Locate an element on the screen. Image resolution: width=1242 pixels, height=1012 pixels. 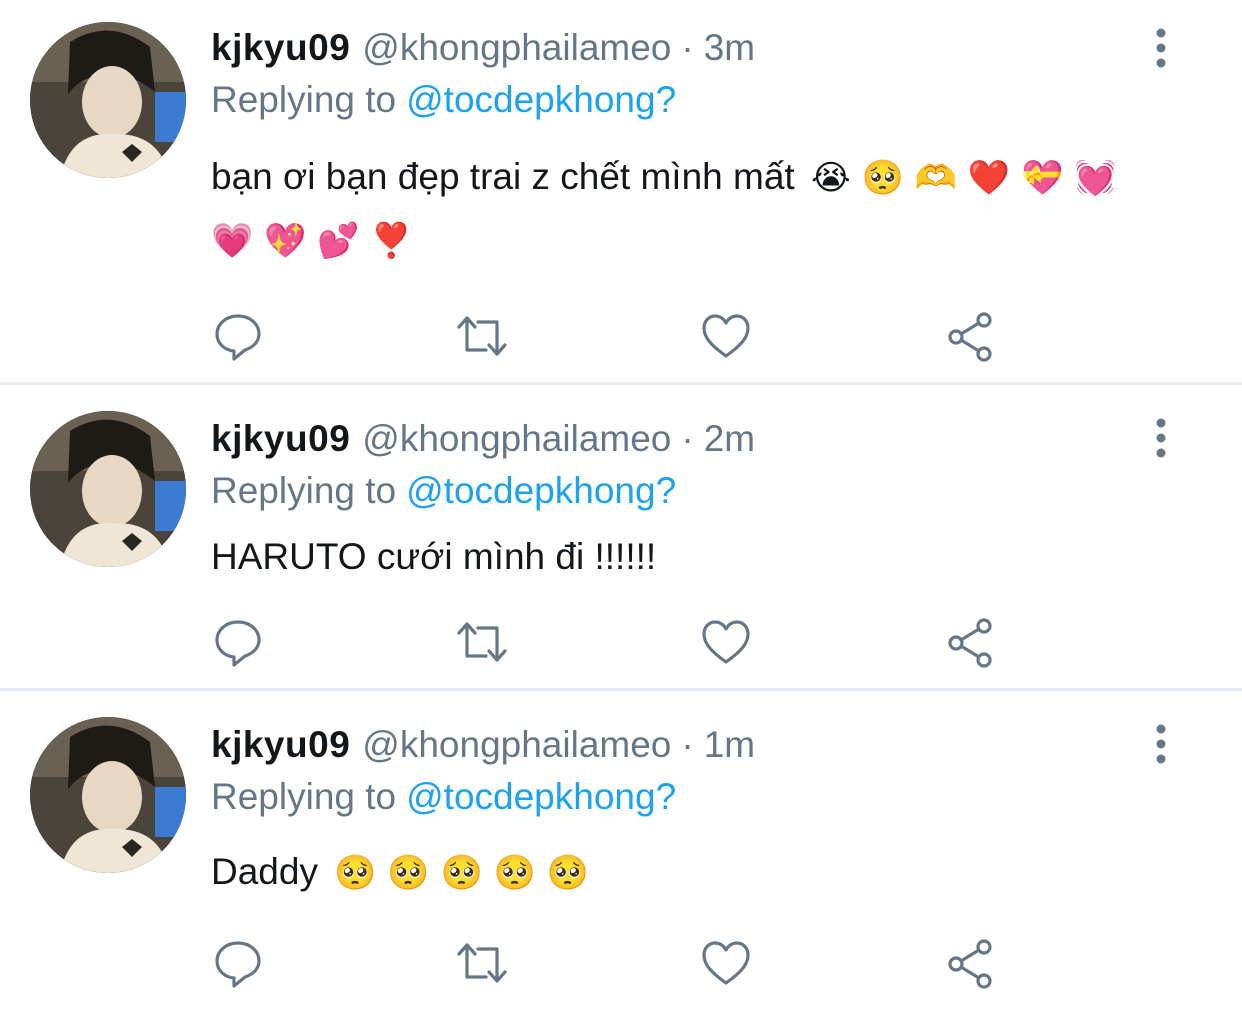
emoji-line: 😭 🥺 🫶 ❤️ 💝 💓 is located at coordinates (963, 178).